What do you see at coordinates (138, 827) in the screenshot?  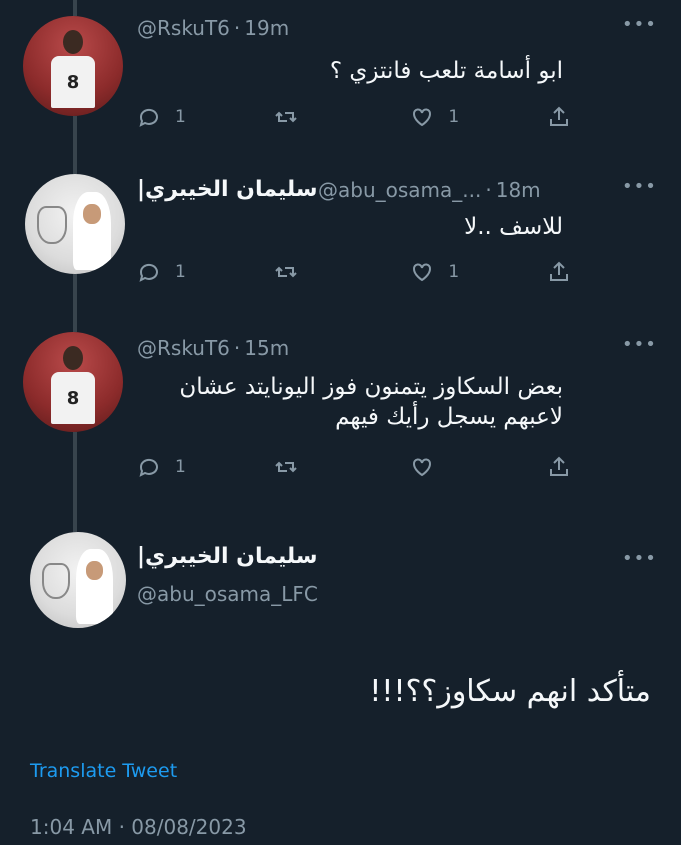 I see `tweet-timestamp: 1:04 AM · 08/08/2023` at bounding box center [138, 827].